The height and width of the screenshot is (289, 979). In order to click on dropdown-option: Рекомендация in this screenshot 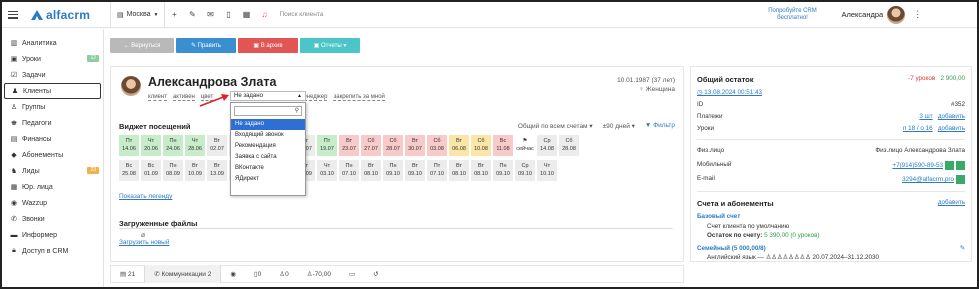, I will do `click(268, 146)`.